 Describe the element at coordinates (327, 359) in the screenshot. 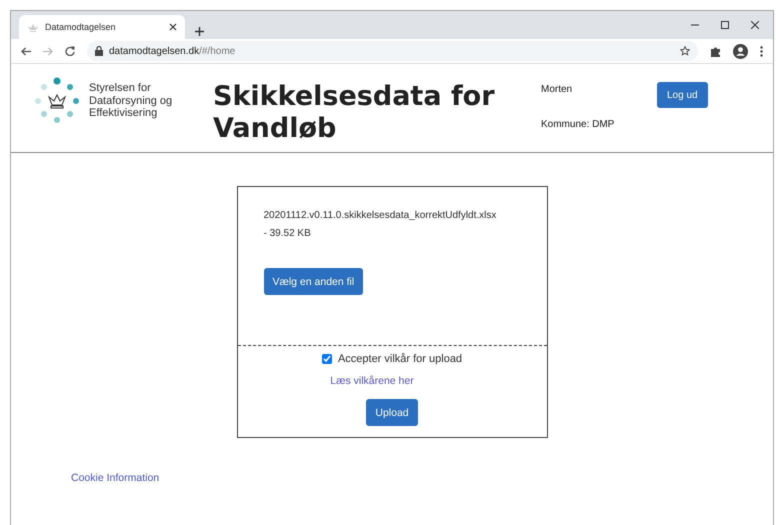

I see `accept-checkbox` at that location.